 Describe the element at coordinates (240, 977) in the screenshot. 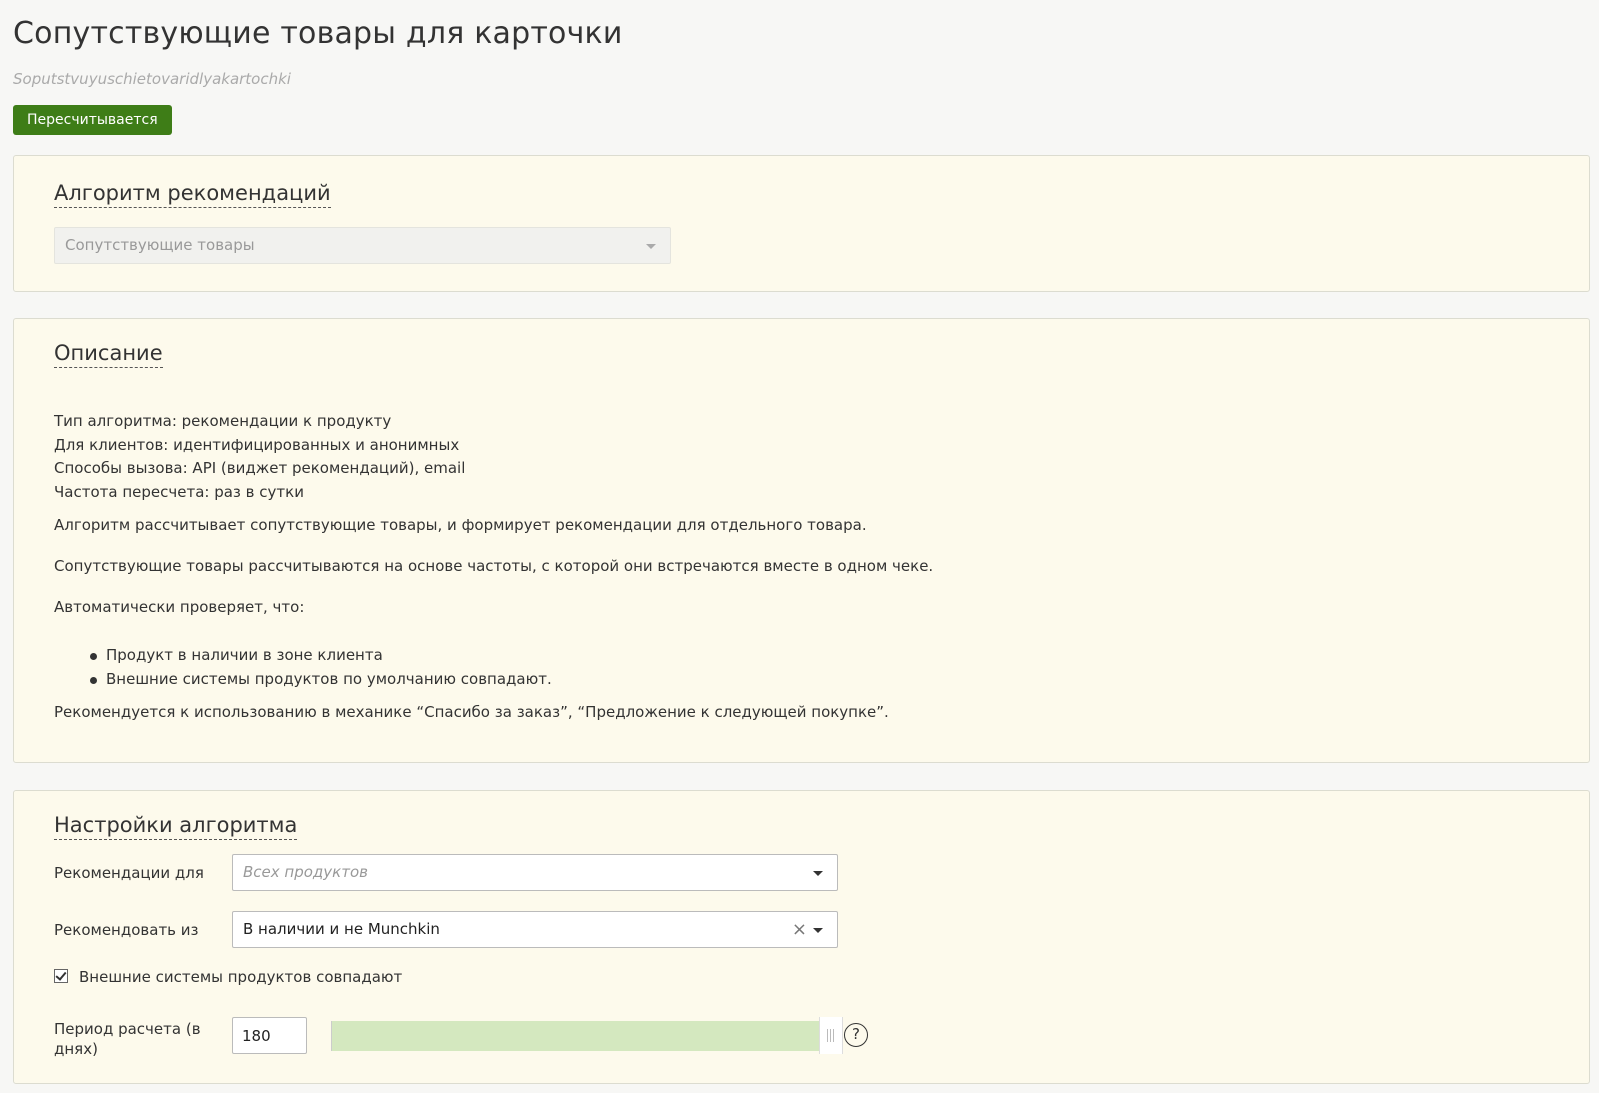

I see `match-external-label: Внешние системы продуктов совпадают` at that location.